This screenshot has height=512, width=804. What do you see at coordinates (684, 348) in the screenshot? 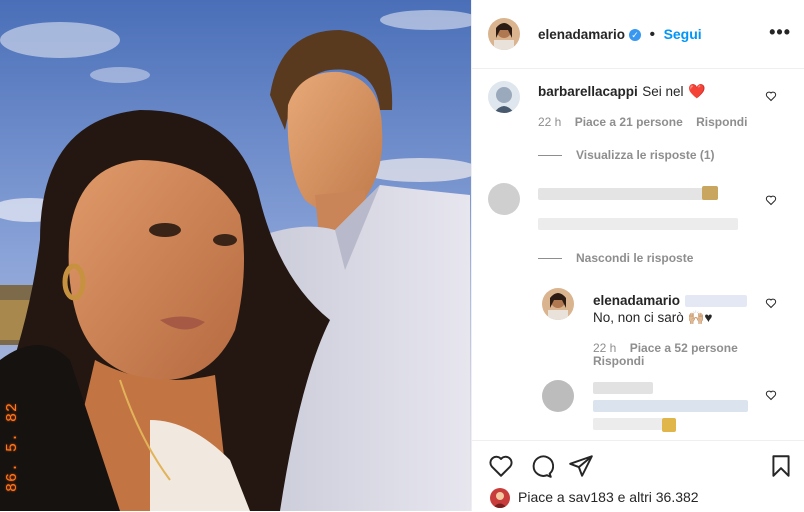
I see `reply-likes: Piace a 52 persone` at bounding box center [684, 348].